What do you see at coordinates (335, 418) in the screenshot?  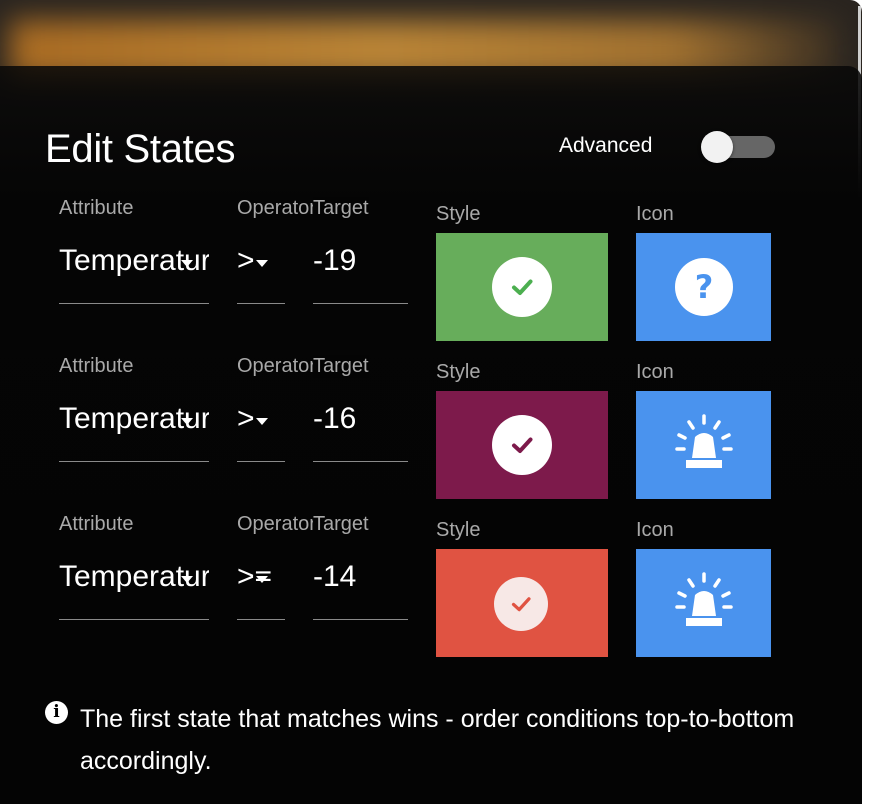 I see `target-value: -16` at bounding box center [335, 418].